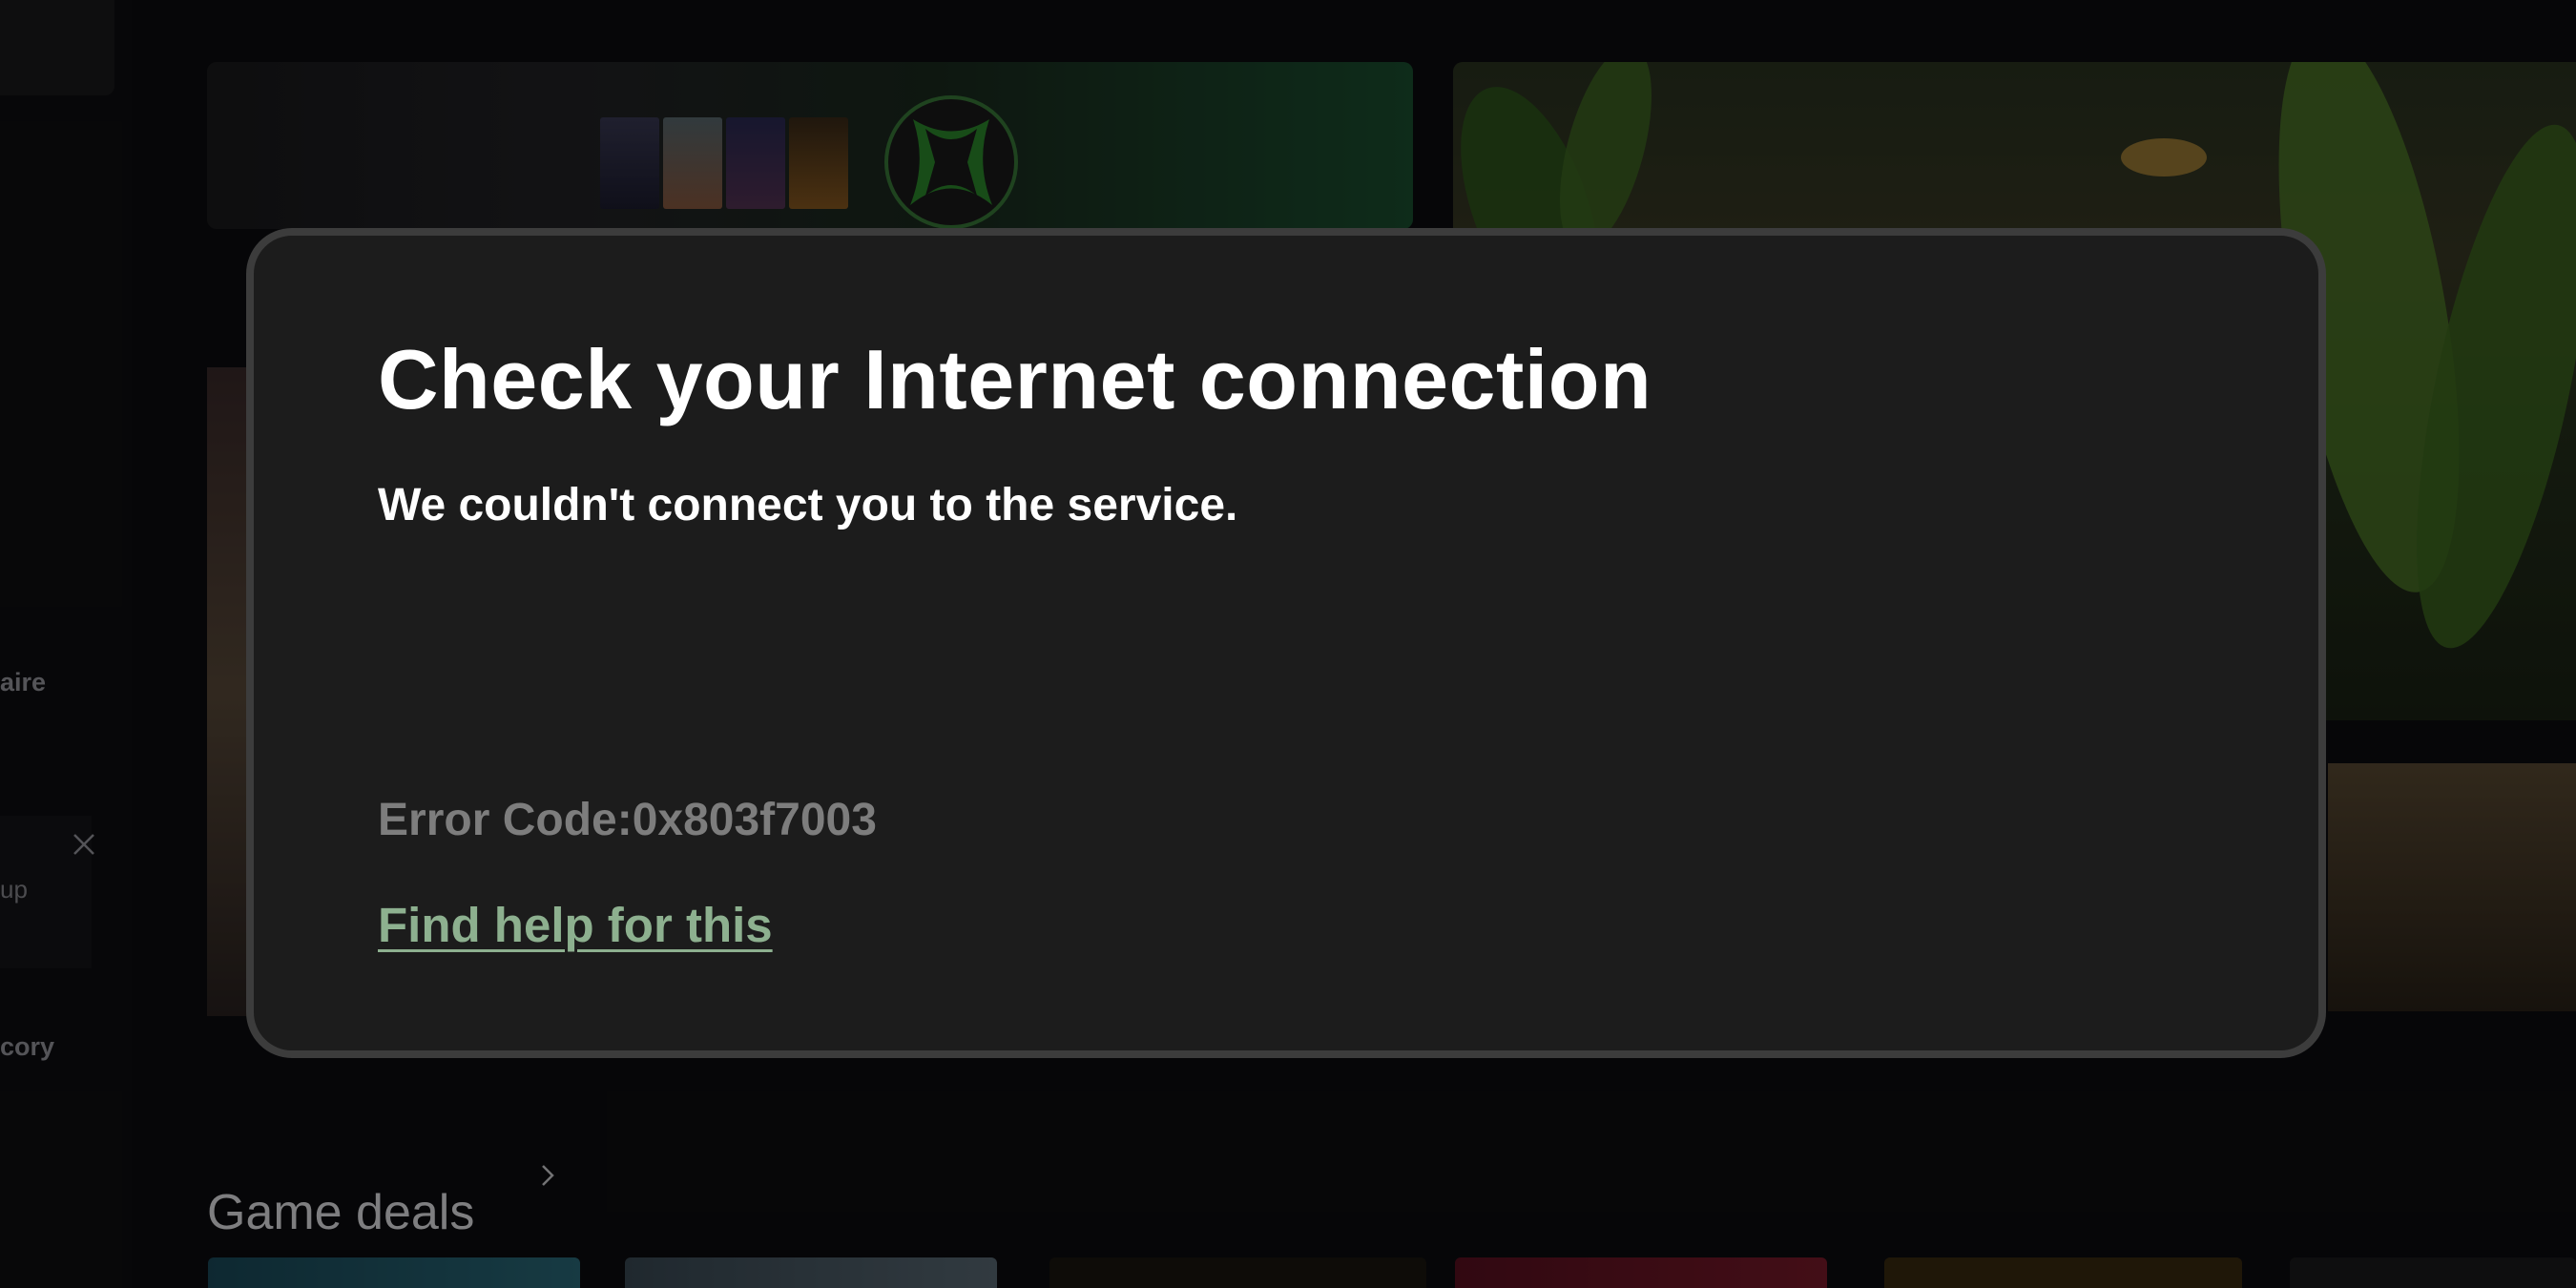 The height and width of the screenshot is (1288, 2576). What do you see at coordinates (808, 505) in the screenshot?
I see `dialog-message: We couldn't connect you to the service.` at bounding box center [808, 505].